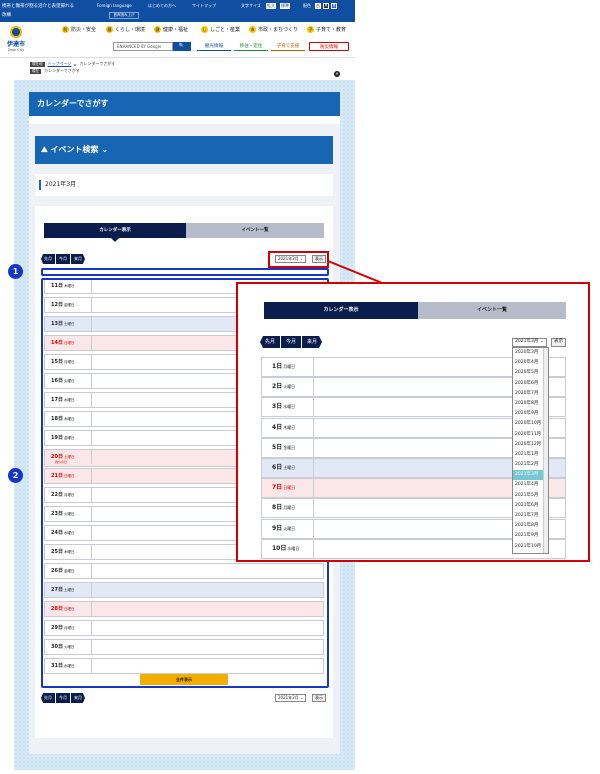  Describe the element at coordinates (288, 447) in the screenshot. I see `zoom-date-label: 5日金曜日` at that location.